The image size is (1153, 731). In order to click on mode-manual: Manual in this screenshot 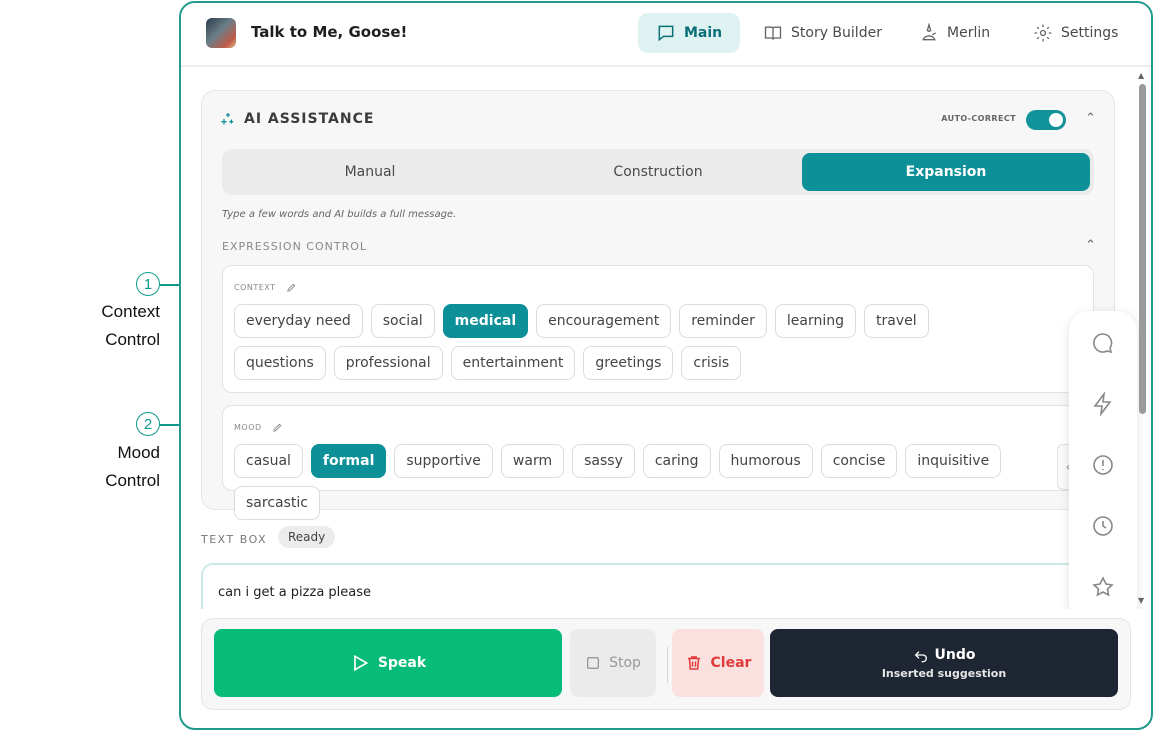, I will do `click(370, 172)`.